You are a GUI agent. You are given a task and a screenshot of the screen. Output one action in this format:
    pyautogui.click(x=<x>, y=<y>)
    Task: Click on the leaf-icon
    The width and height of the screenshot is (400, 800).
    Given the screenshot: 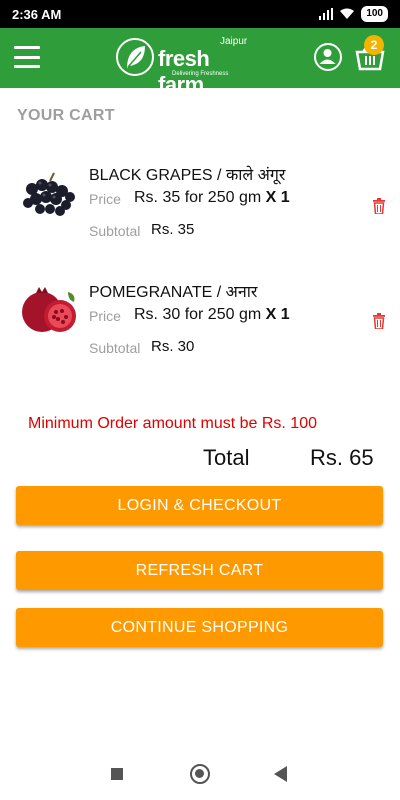 What is the action you would take?
    pyautogui.click(x=136, y=57)
    